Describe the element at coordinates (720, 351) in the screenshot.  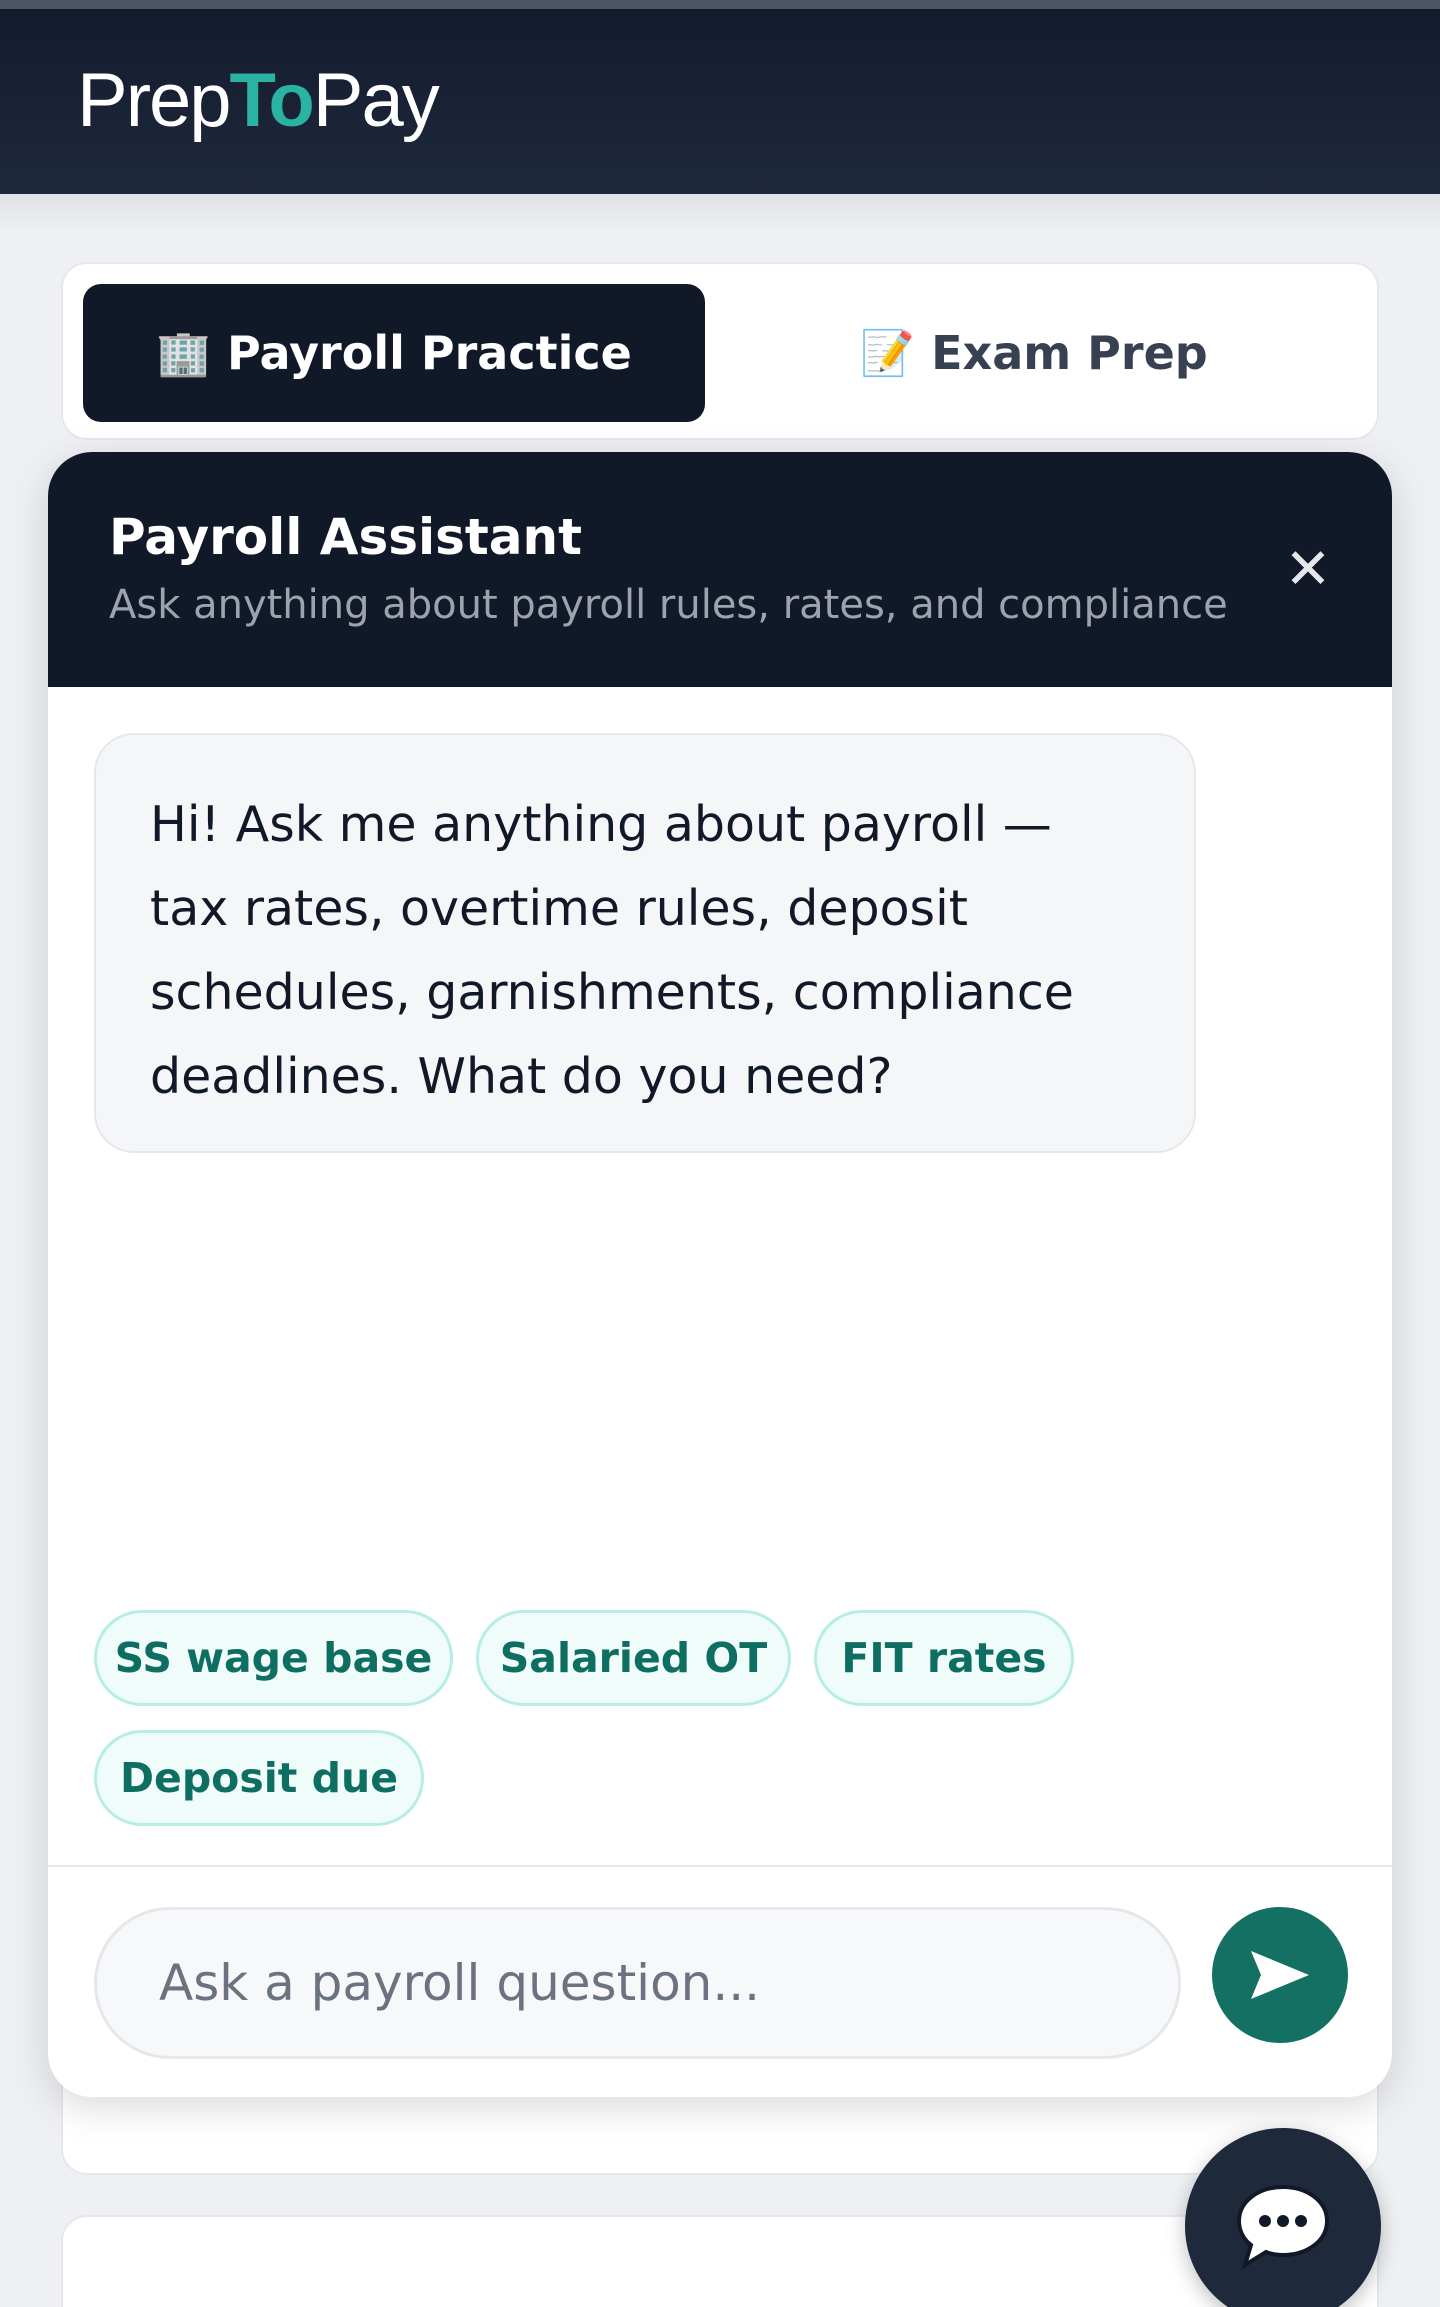
I see `mode-tabs: 🏢 Payroll Practice 📝 Exam Prep` at that location.